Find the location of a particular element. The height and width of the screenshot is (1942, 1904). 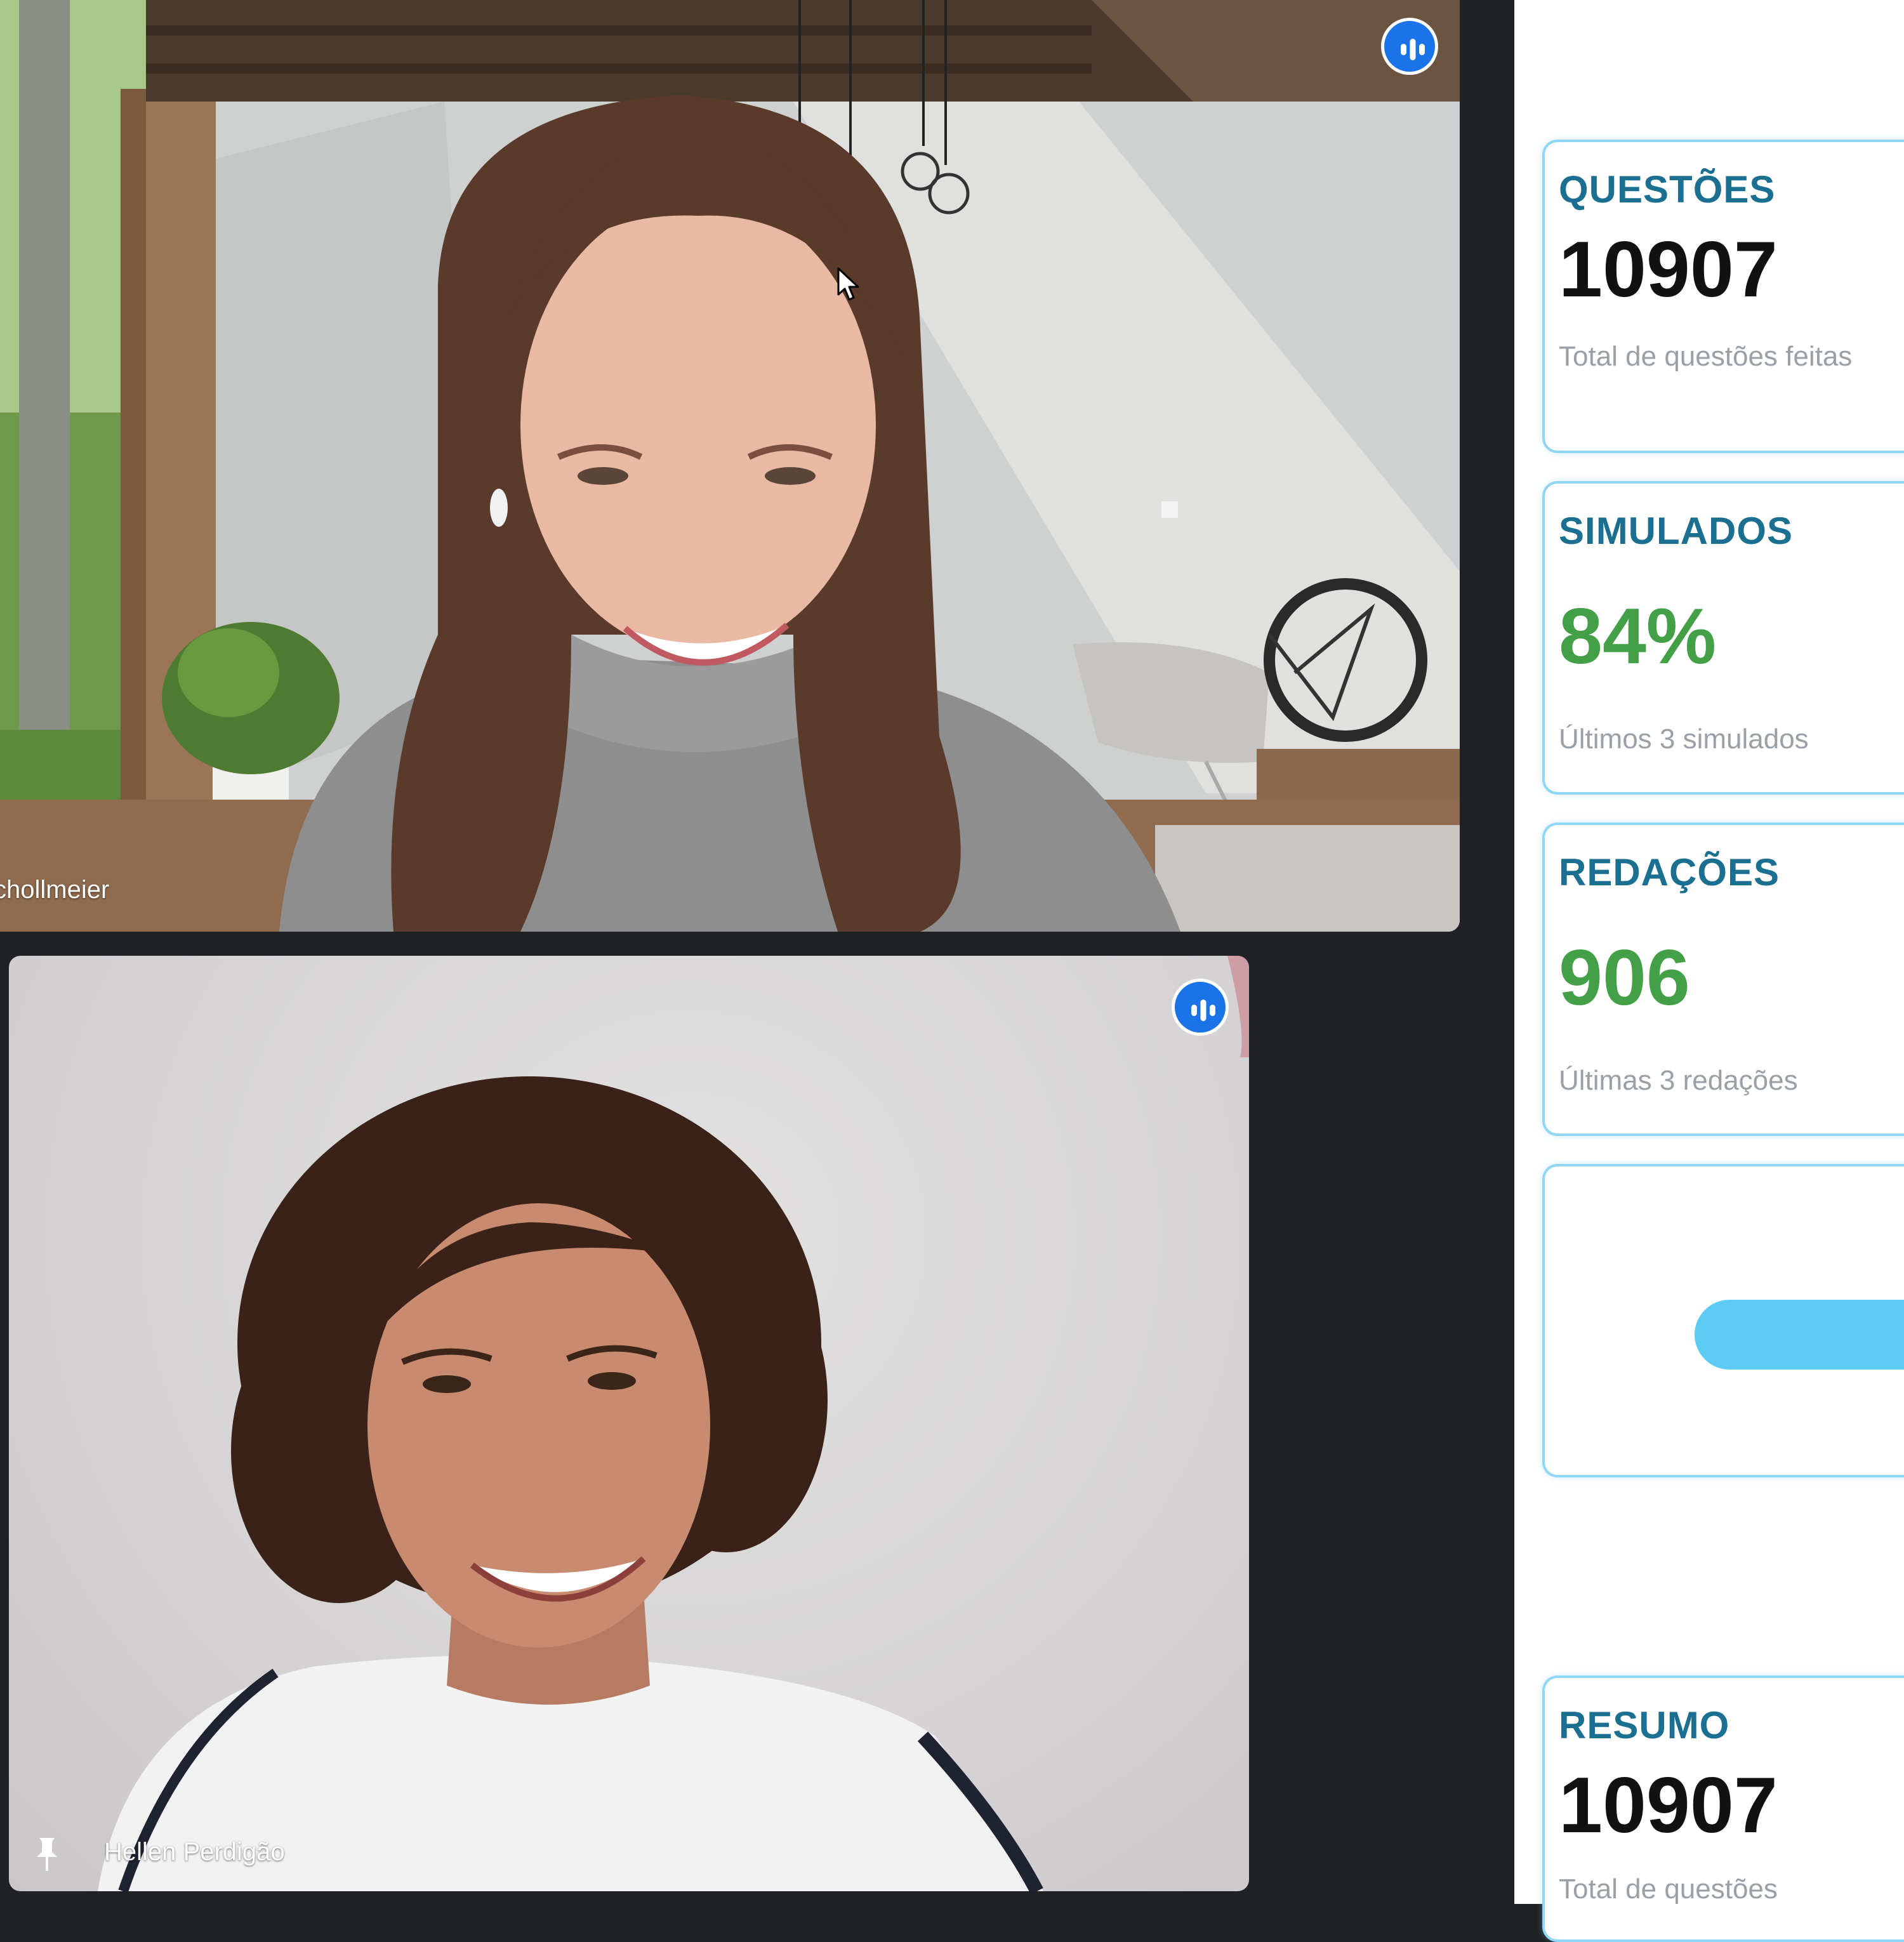

action-button is located at coordinates (1799, 1335).